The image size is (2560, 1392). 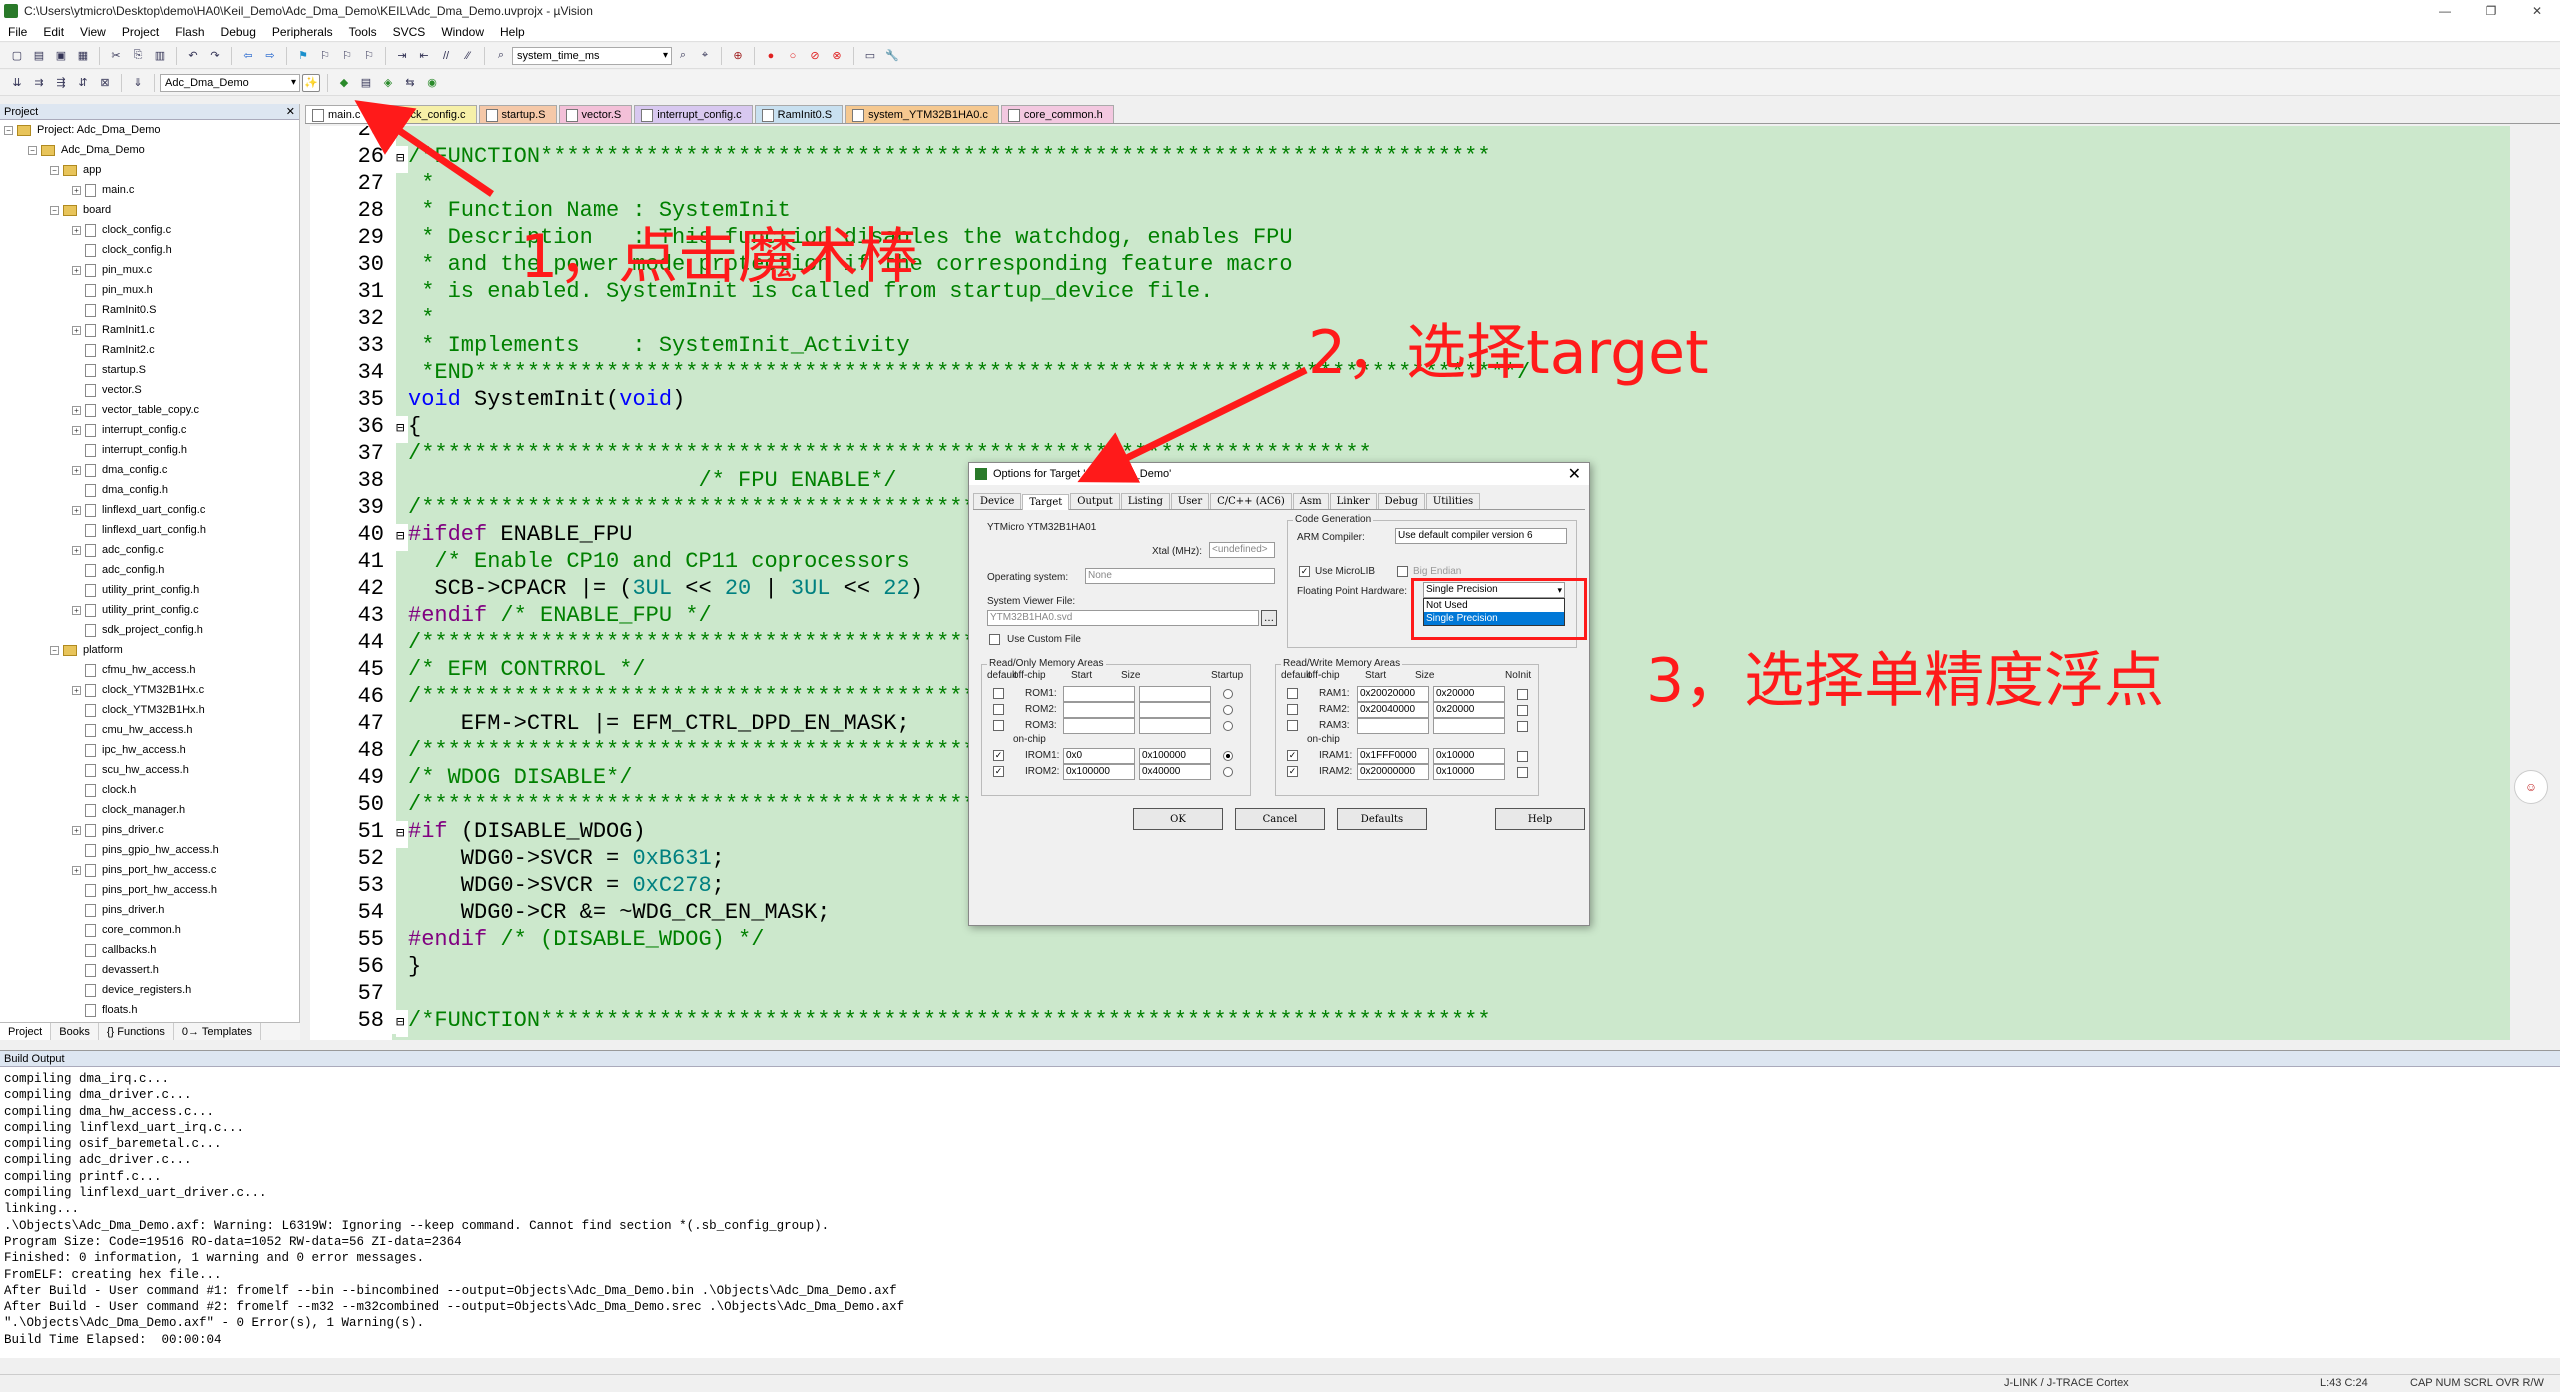 I want to click on arrow-to-magic-wand, so click(x=424, y=148).